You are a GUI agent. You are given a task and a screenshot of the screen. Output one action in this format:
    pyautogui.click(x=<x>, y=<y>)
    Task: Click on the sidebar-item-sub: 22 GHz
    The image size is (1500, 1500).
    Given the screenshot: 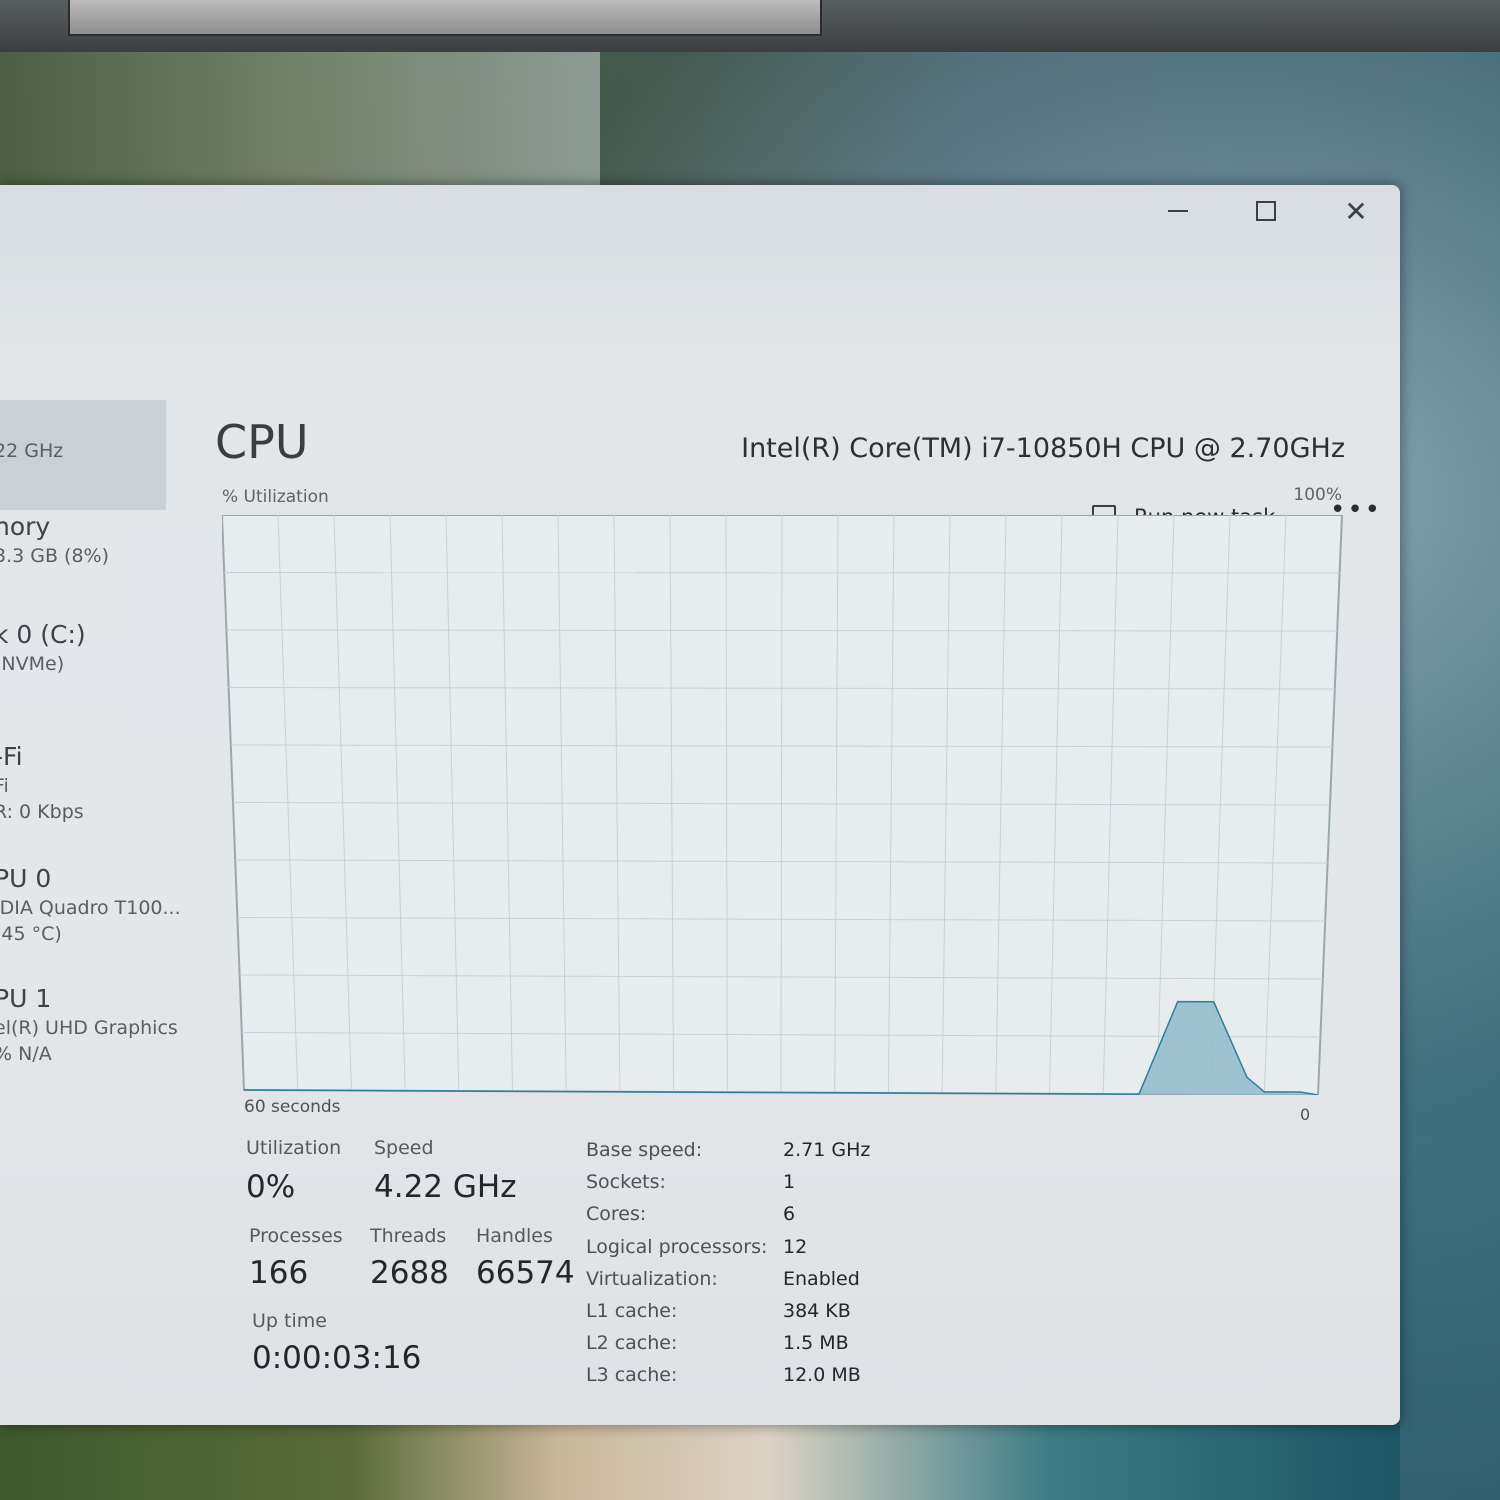 What is the action you would take?
    pyautogui.click(x=32, y=451)
    